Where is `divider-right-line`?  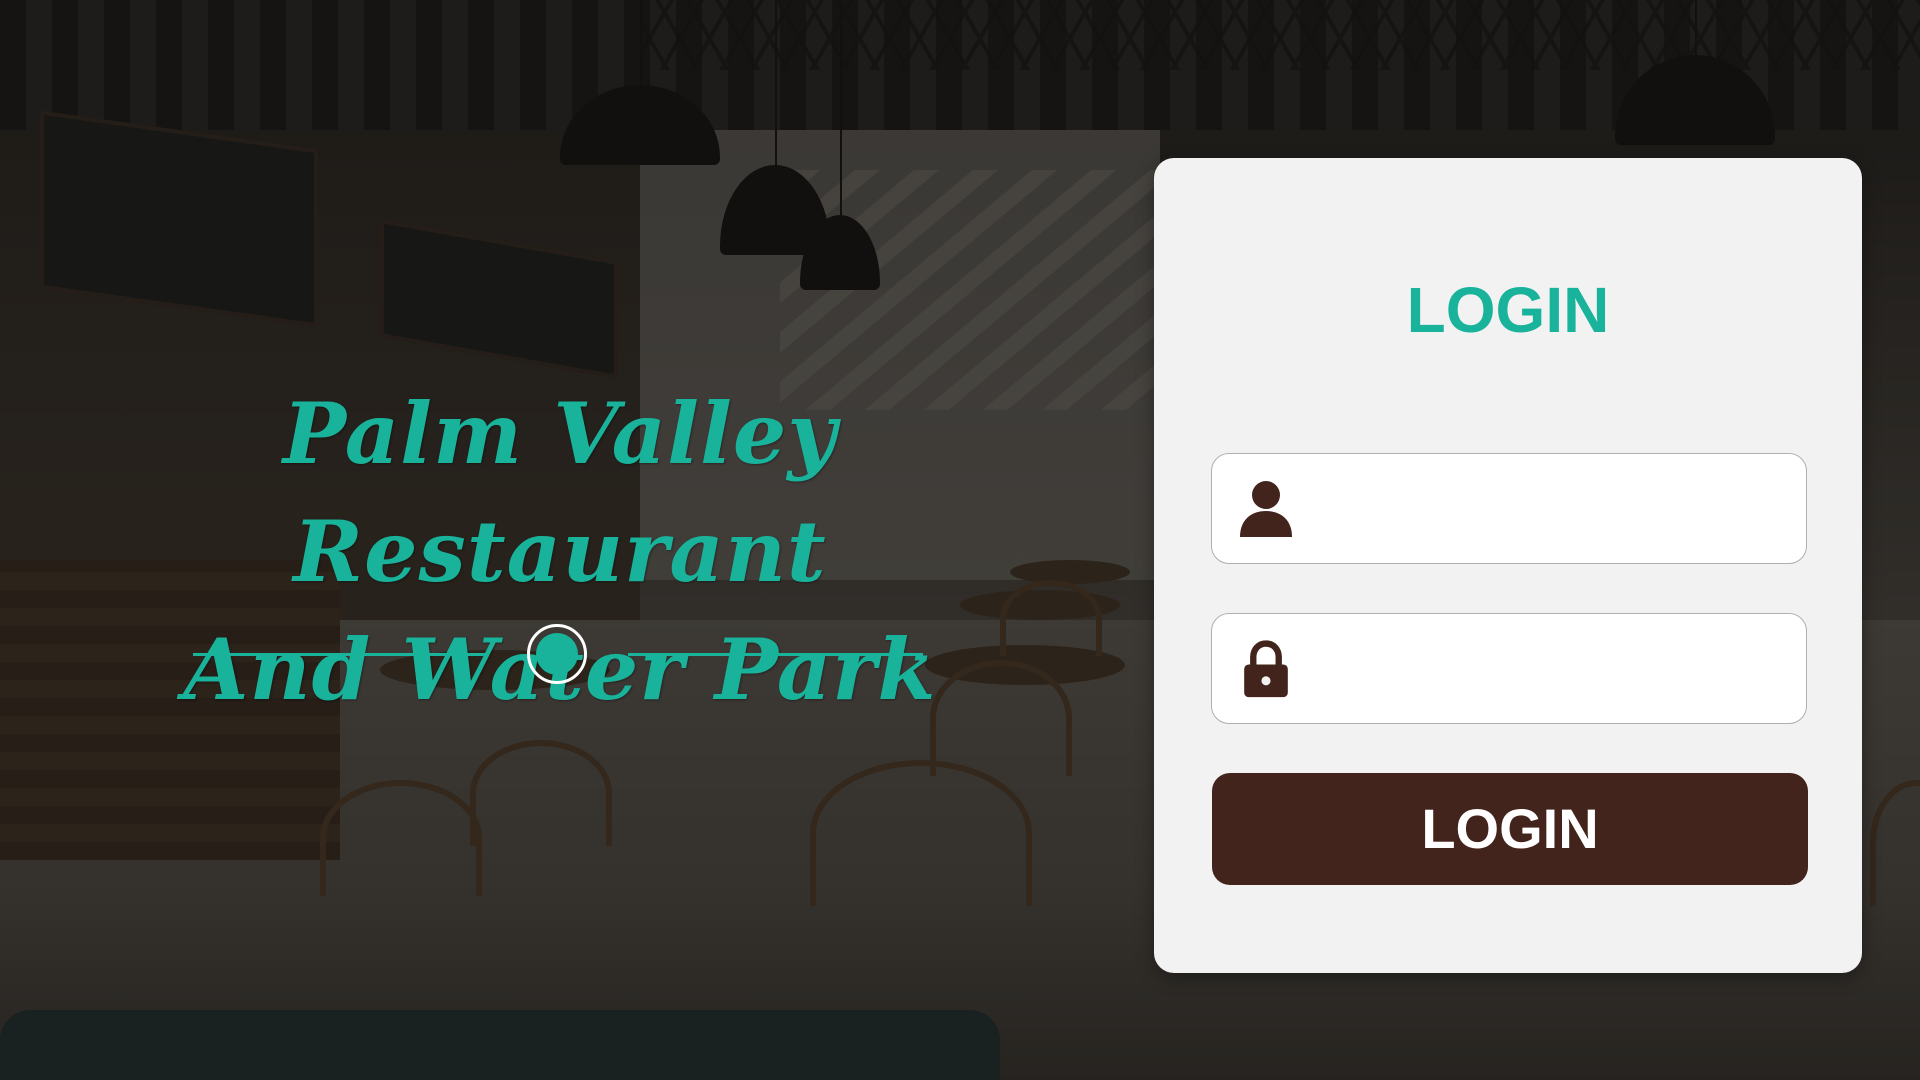 divider-right-line is located at coordinates (775, 654).